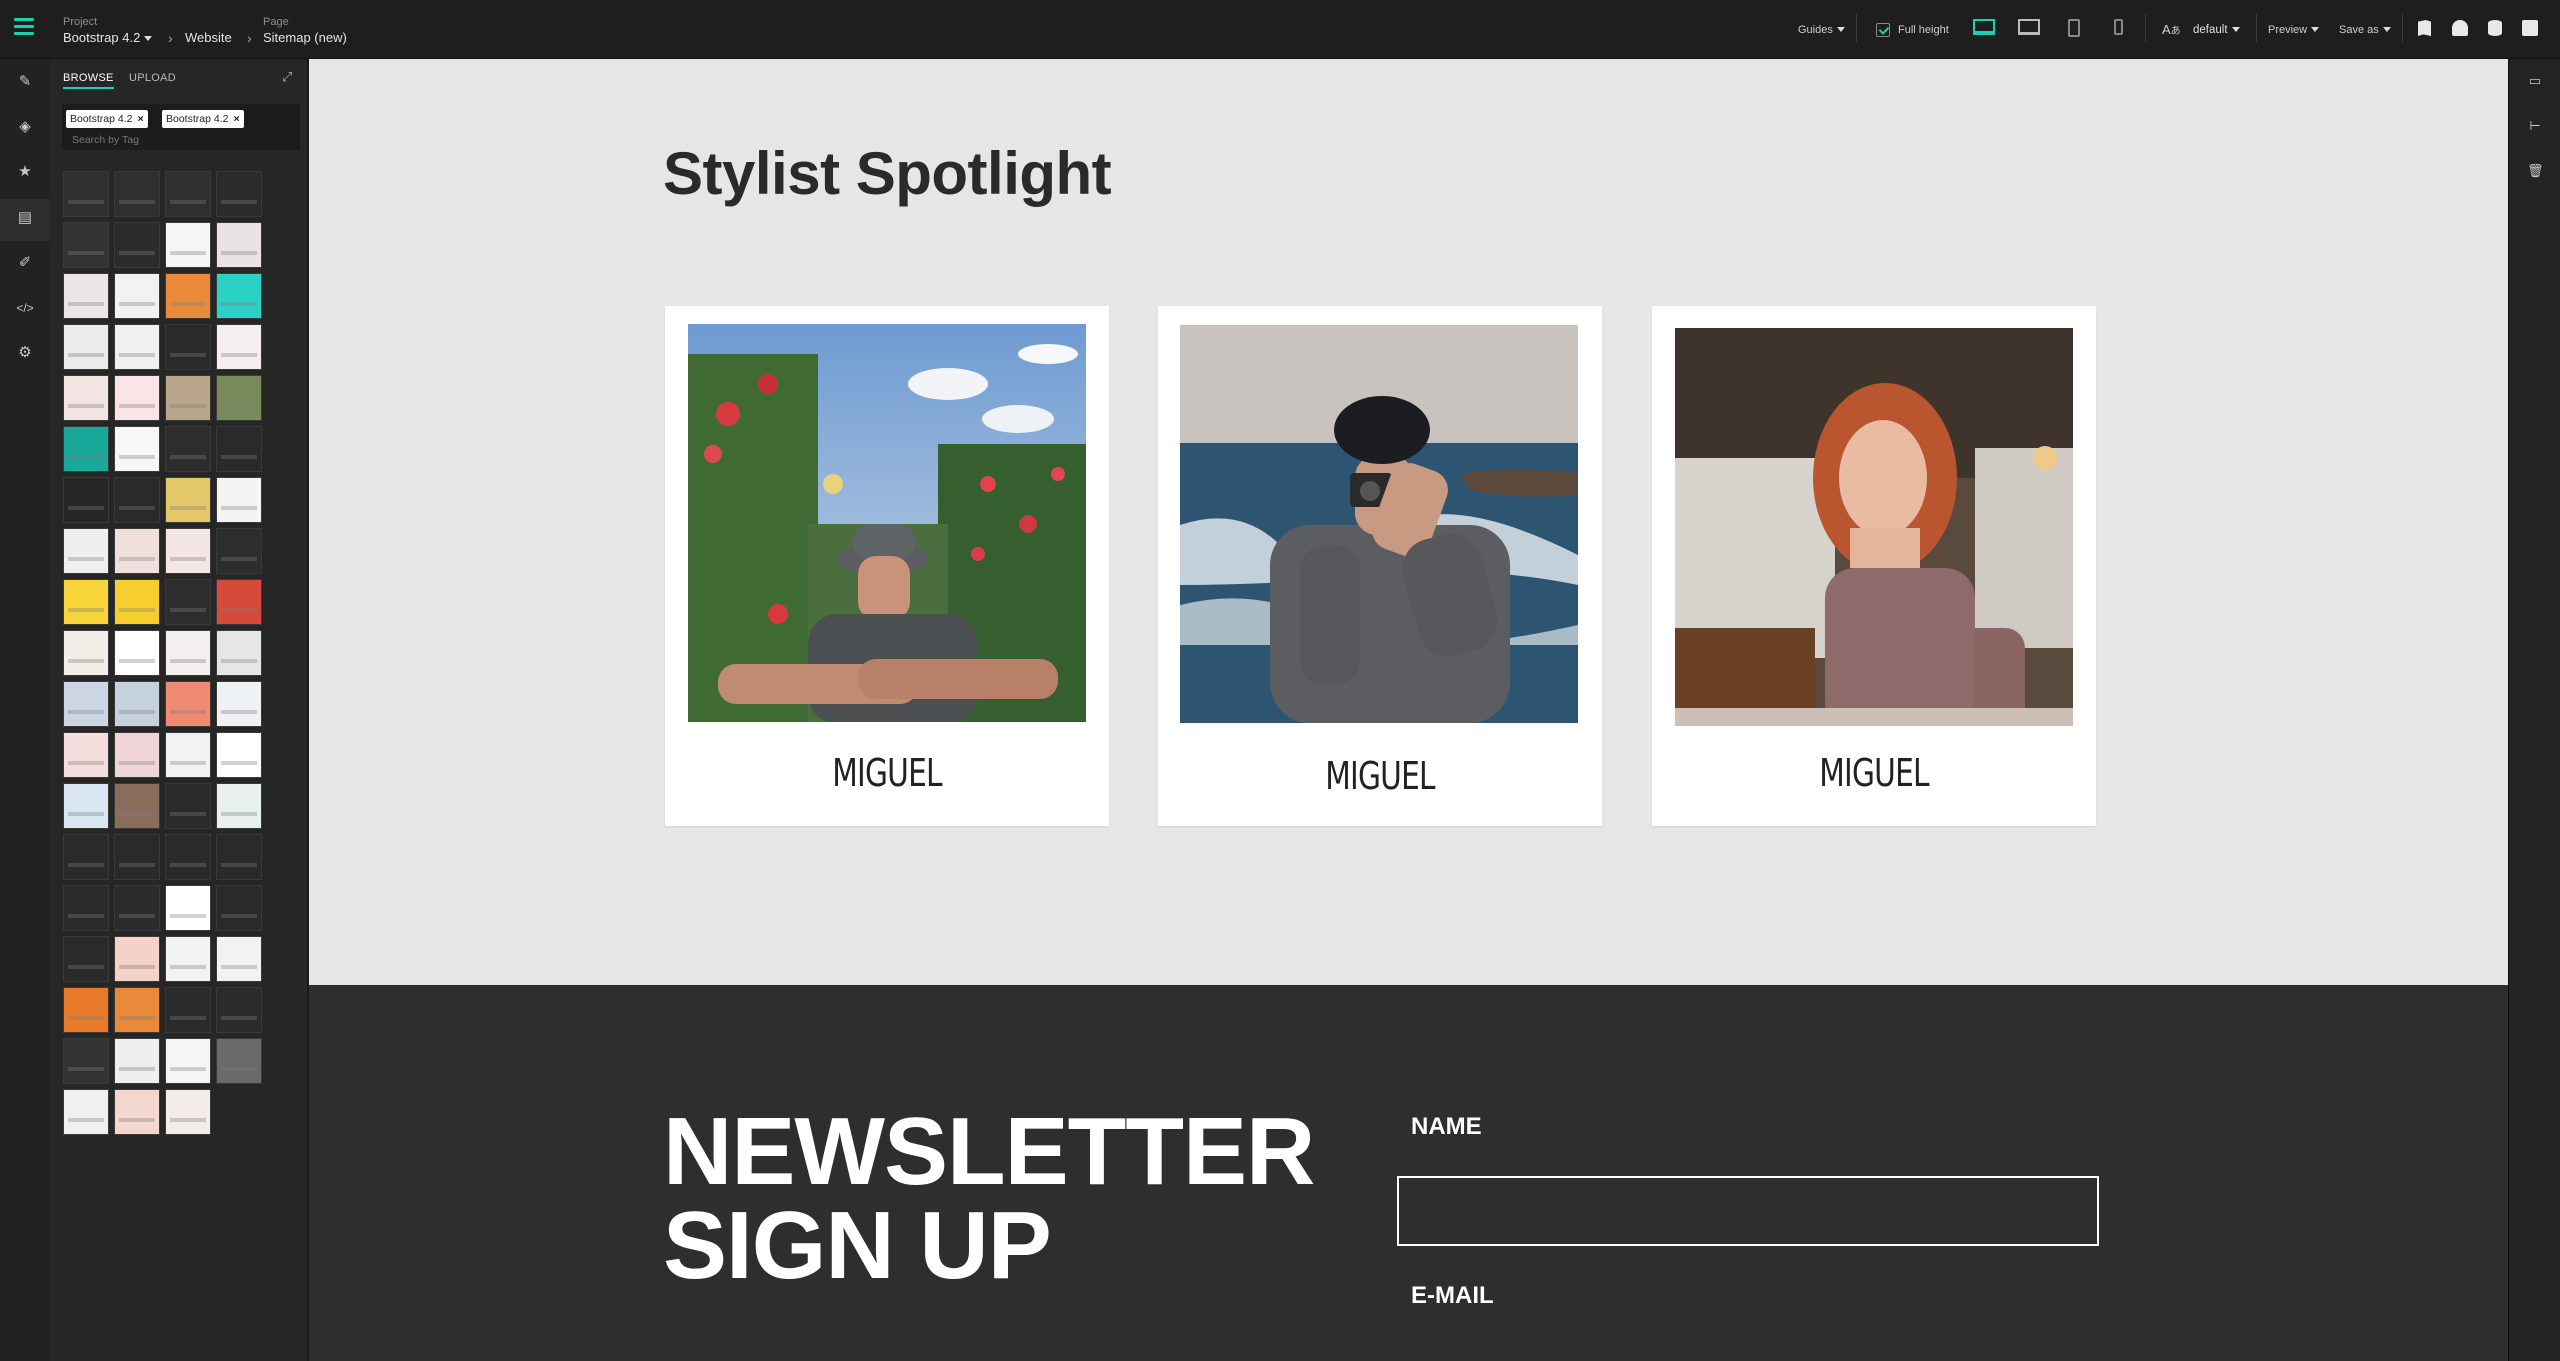  What do you see at coordinates (2216, 29) in the screenshot?
I see `language-dropdown: default` at bounding box center [2216, 29].